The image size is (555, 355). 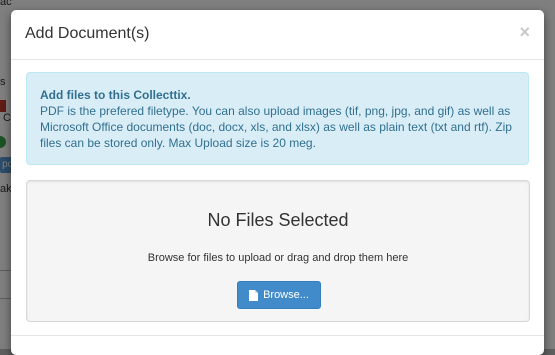 I want to click on modal-header: Add Document(s) ×, so click(x=277, y=35).